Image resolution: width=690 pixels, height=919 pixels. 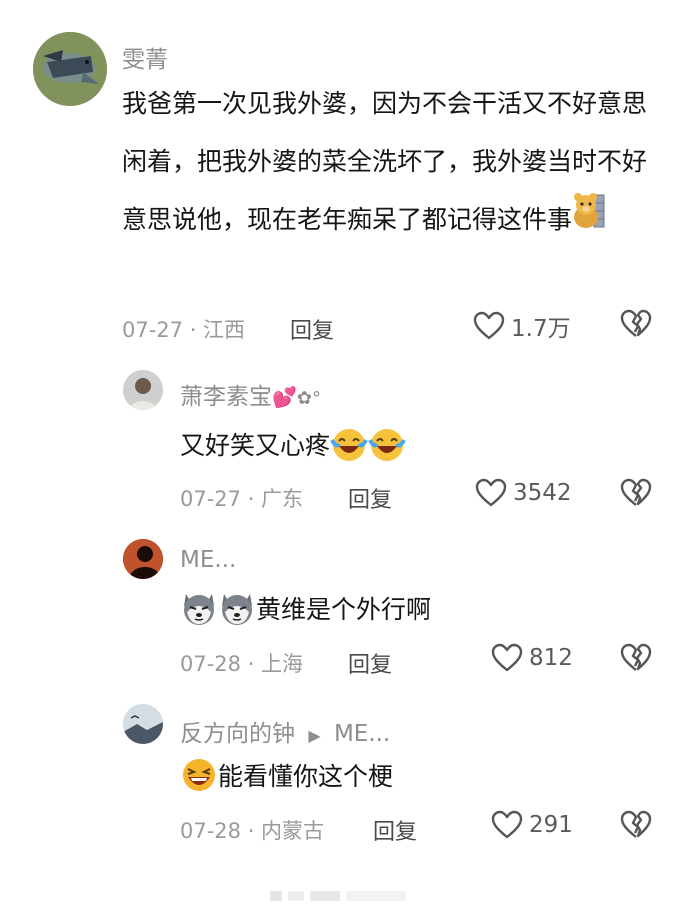 What do you see at coordinates (306, 776) in the screenshot?
I see `reply-text-content: 能看懂你这个梗` at bounding box center [306, 776].